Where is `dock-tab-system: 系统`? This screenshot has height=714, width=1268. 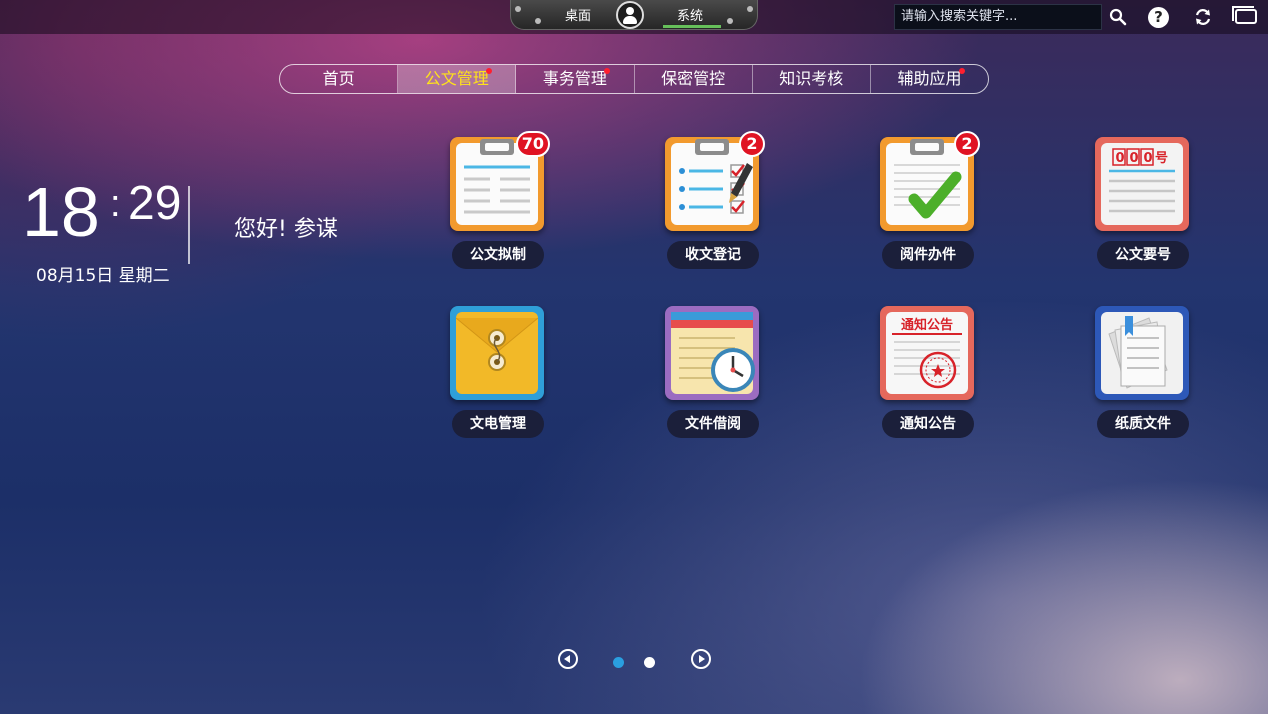 dock-tab-system: 系统 is located at coordinates (690, 14).